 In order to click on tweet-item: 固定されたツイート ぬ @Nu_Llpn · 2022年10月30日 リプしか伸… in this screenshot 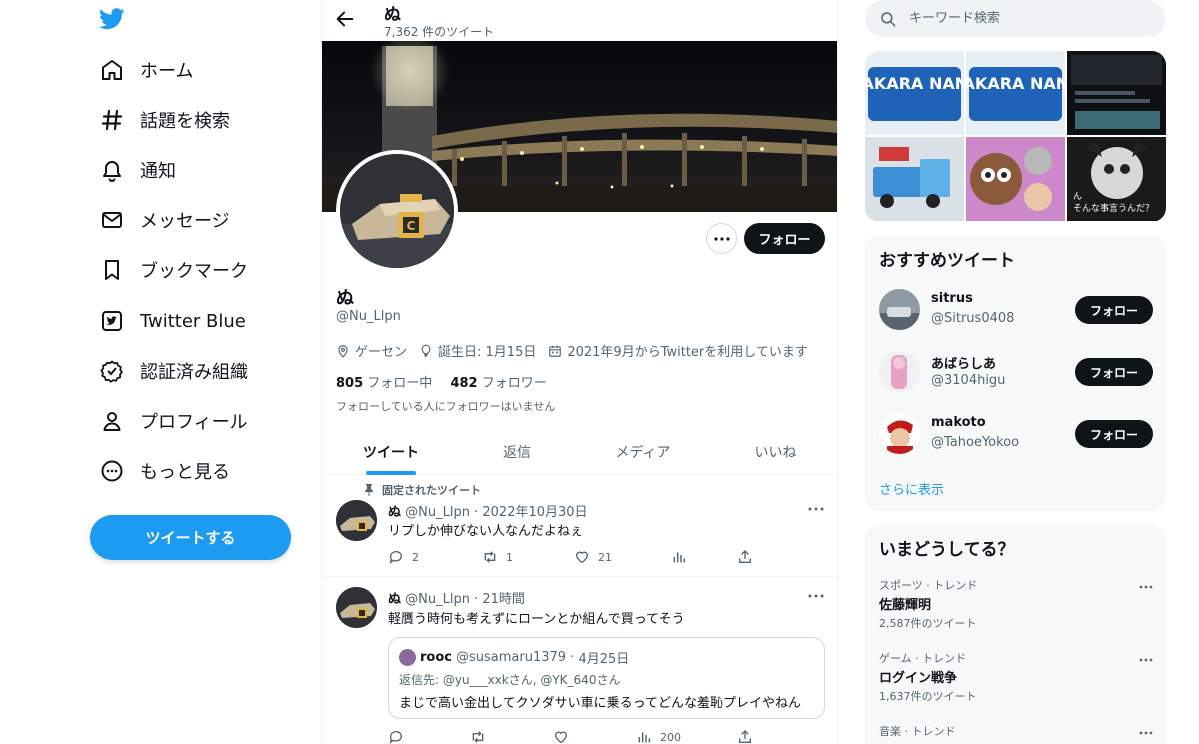, I will do `click(579, 526)`.